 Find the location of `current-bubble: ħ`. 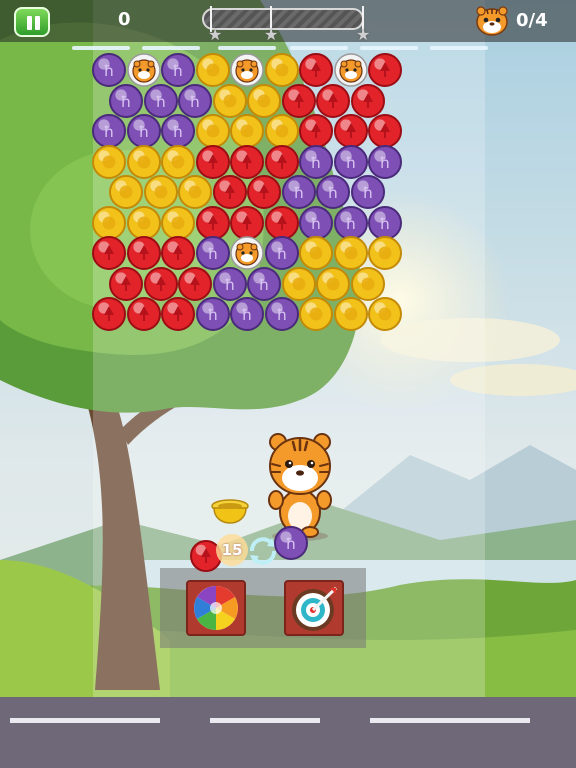

current-bubble: ħ is located at coordinates (291, 543).